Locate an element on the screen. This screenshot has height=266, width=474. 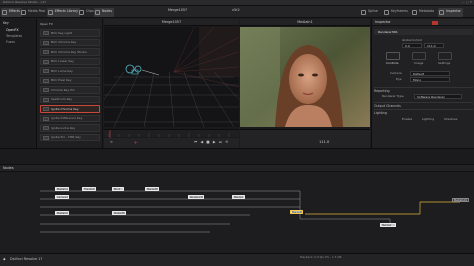
global-in-label: Global In/Out is located at coordinates (412, 40).